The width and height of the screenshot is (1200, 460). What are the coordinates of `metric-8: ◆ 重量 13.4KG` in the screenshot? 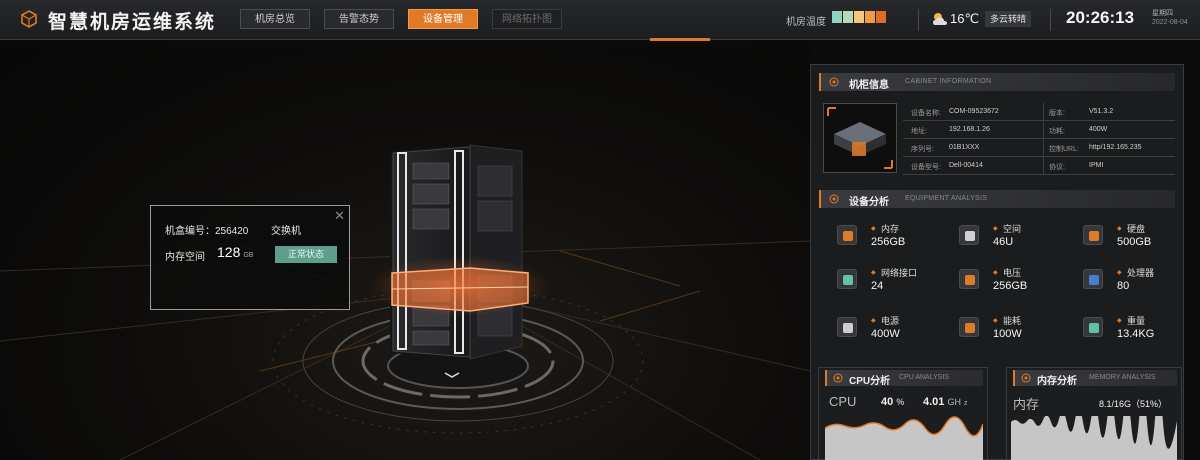 It's located at (1139, 331).